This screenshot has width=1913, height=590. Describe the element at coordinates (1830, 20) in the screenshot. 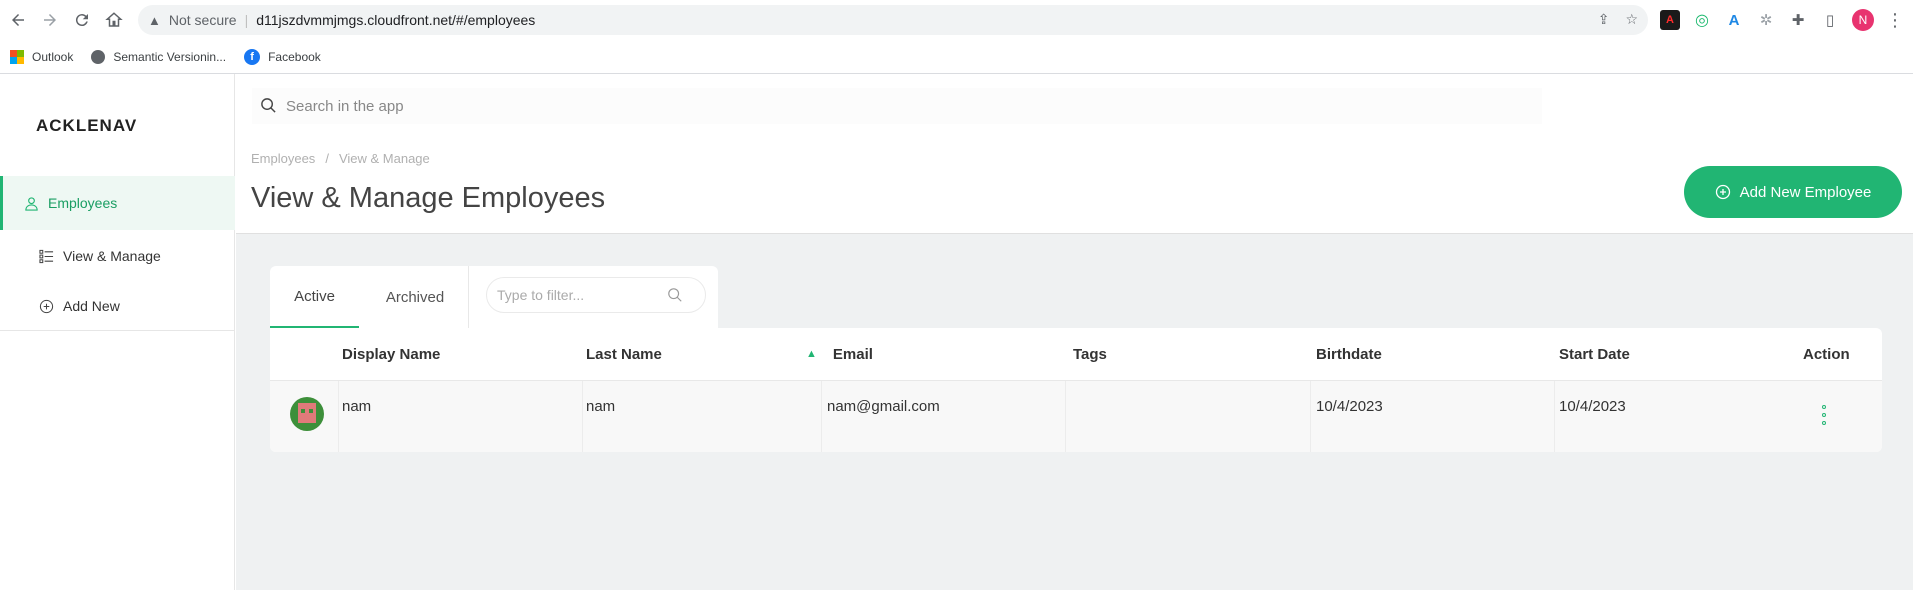

I see `side-panel-icon: ▯` at that location.